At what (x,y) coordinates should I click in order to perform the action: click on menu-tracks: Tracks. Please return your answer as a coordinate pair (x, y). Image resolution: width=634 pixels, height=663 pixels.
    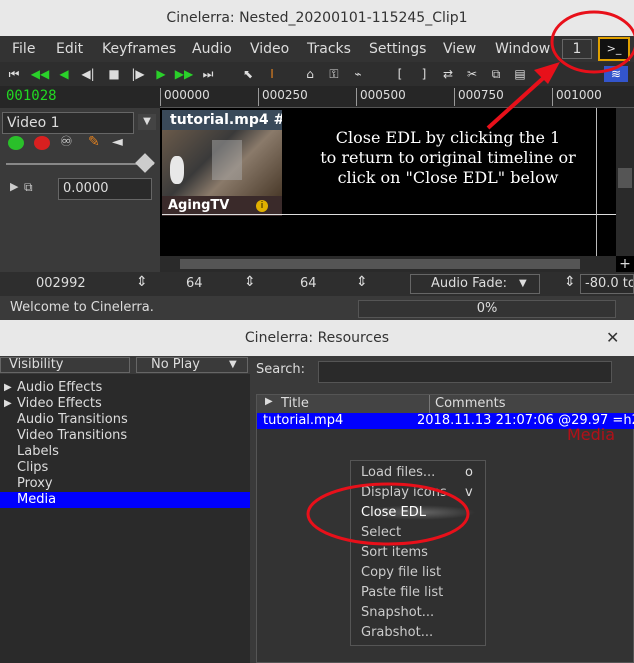
    Looking at the image, I should click on (329, 49).